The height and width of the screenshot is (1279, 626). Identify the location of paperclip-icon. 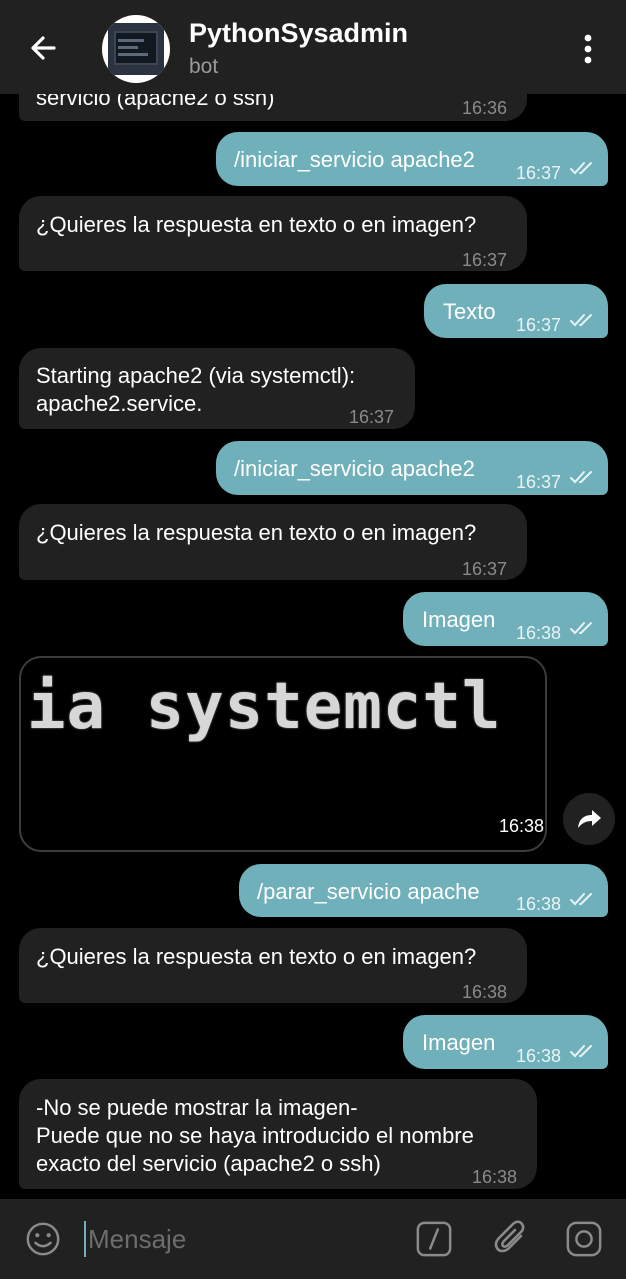
(512, 1239).